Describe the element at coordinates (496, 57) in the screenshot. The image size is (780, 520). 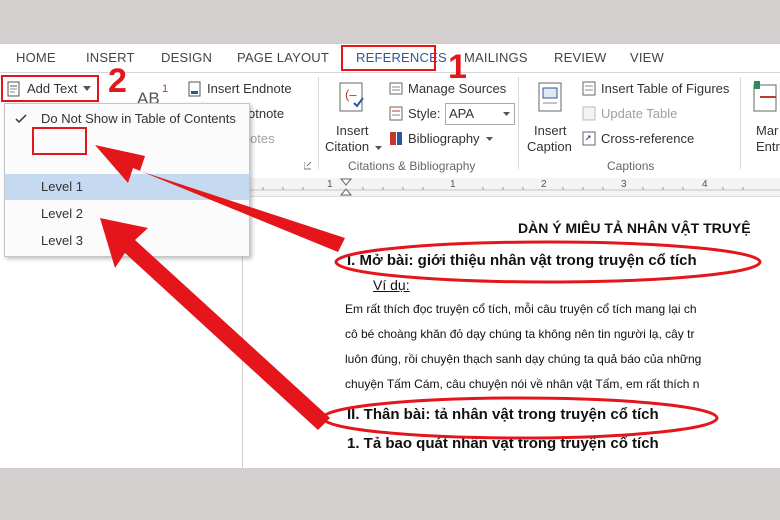
I see `tab-mailings: MAILINGS` at that location.